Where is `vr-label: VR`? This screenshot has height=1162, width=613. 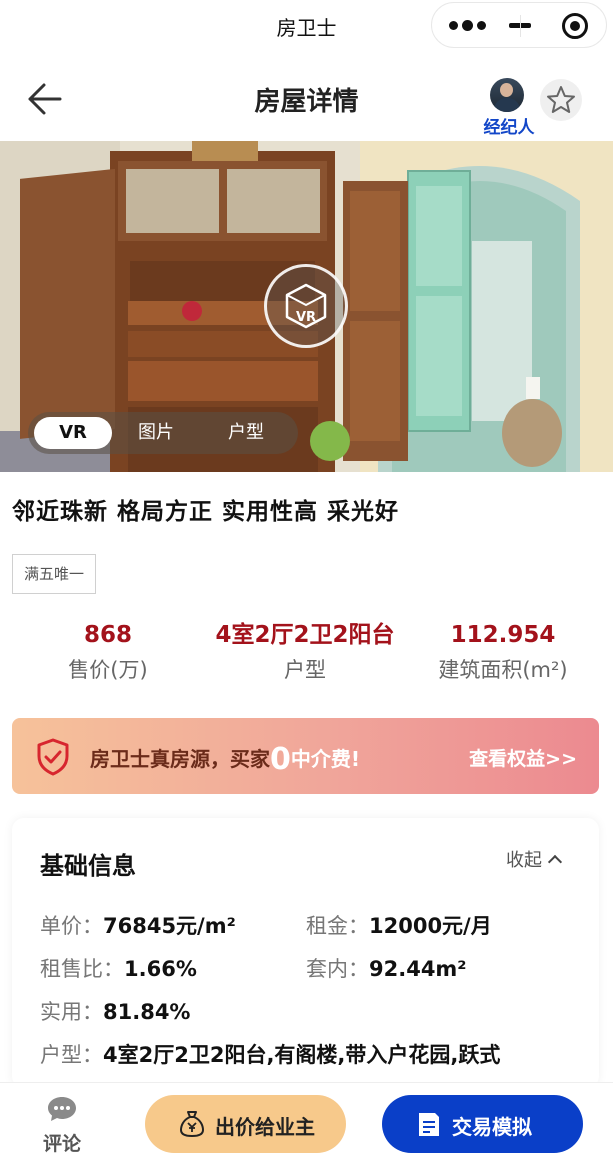
vr-label: VR is located at coordinates (306, 317).